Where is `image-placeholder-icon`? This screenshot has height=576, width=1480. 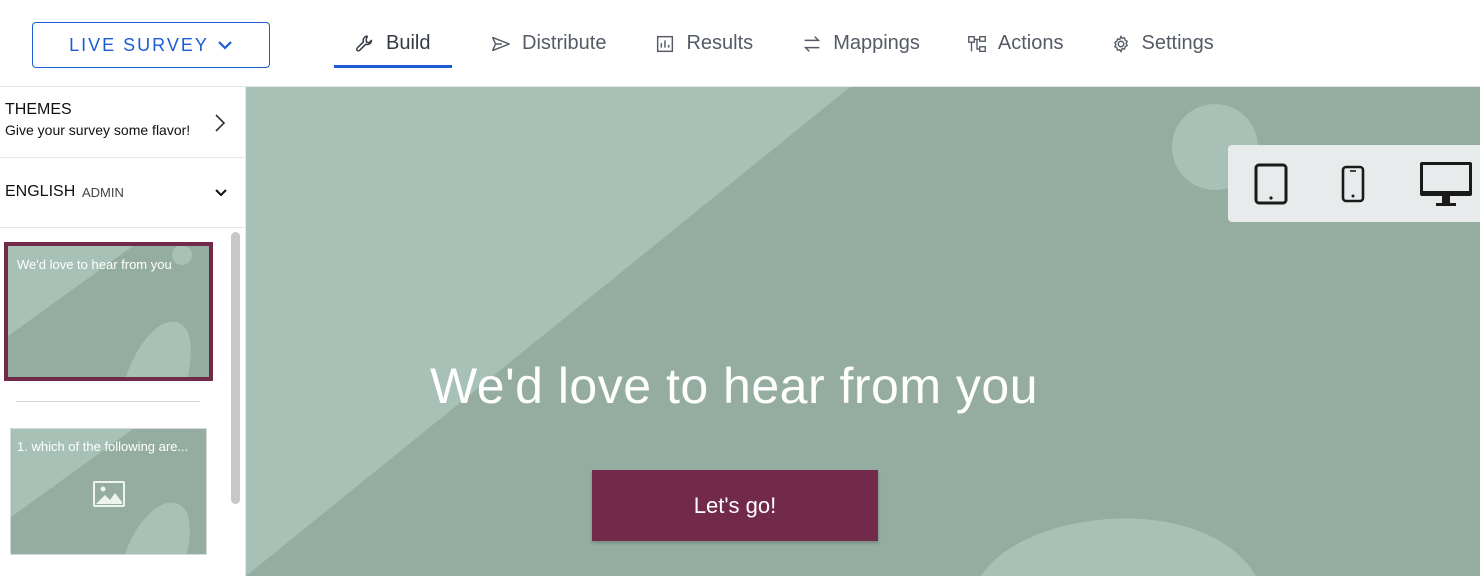 image-placeholder-icon is located at coordinates (109, 494).